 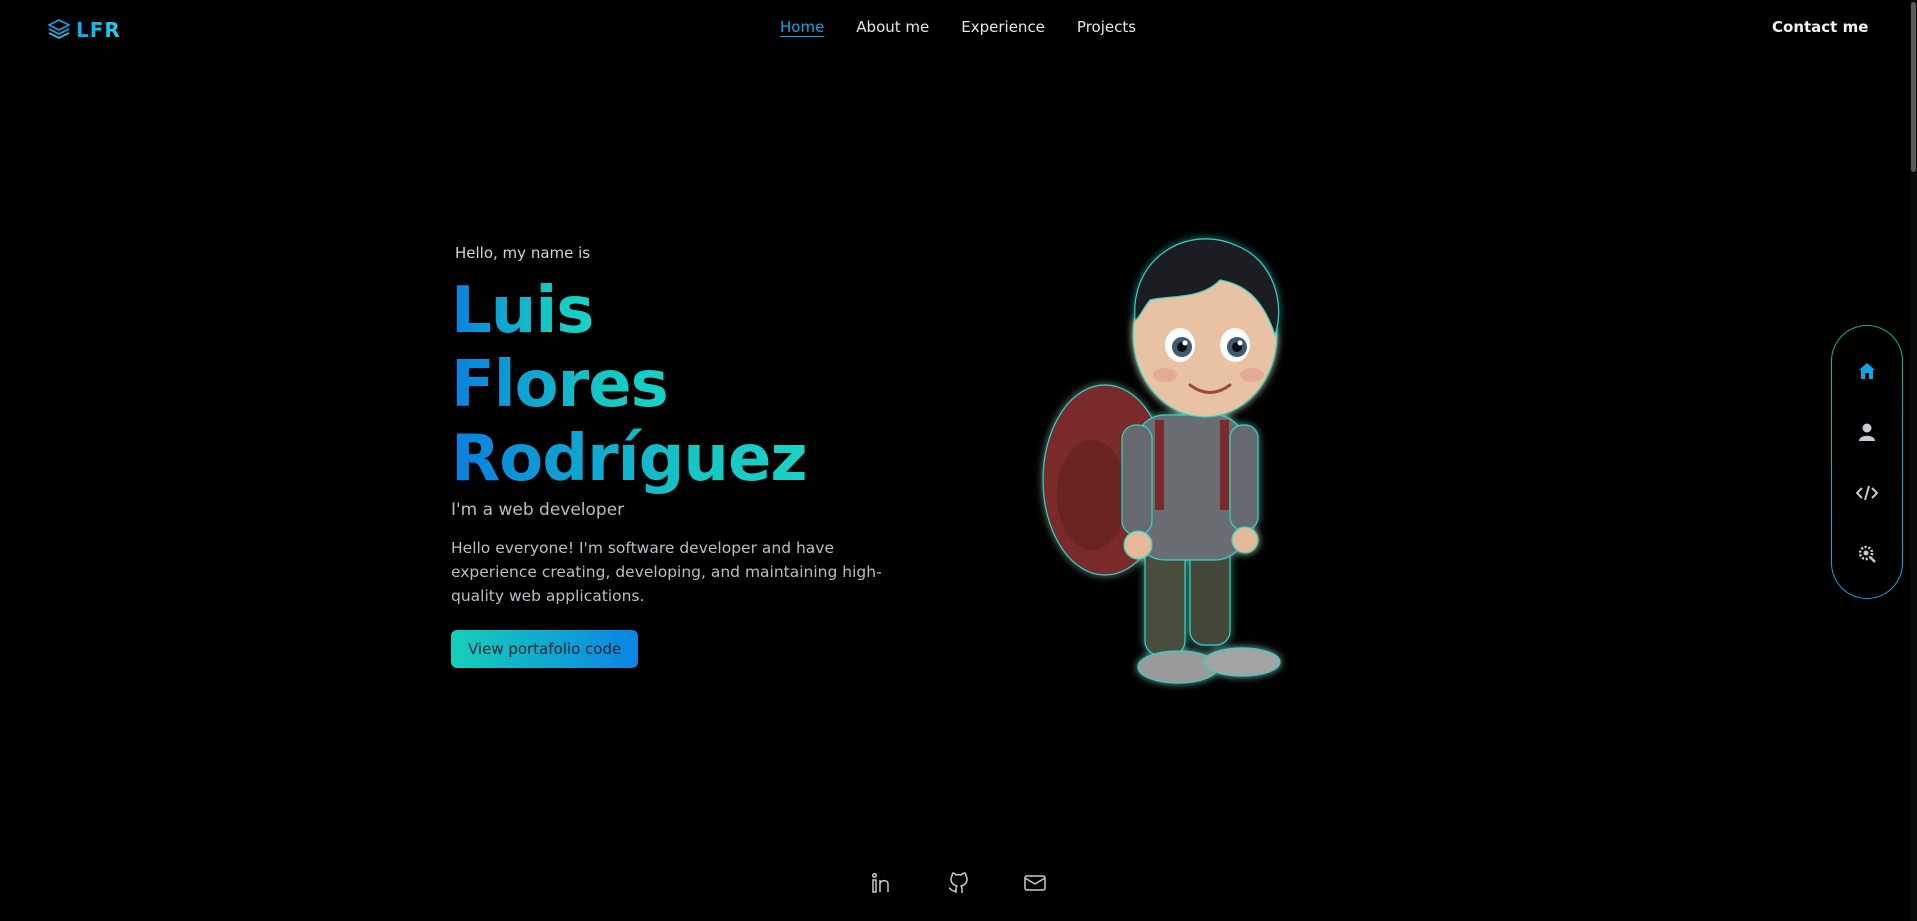 I want to click on mail-icon, so click(x=1035, y=883).